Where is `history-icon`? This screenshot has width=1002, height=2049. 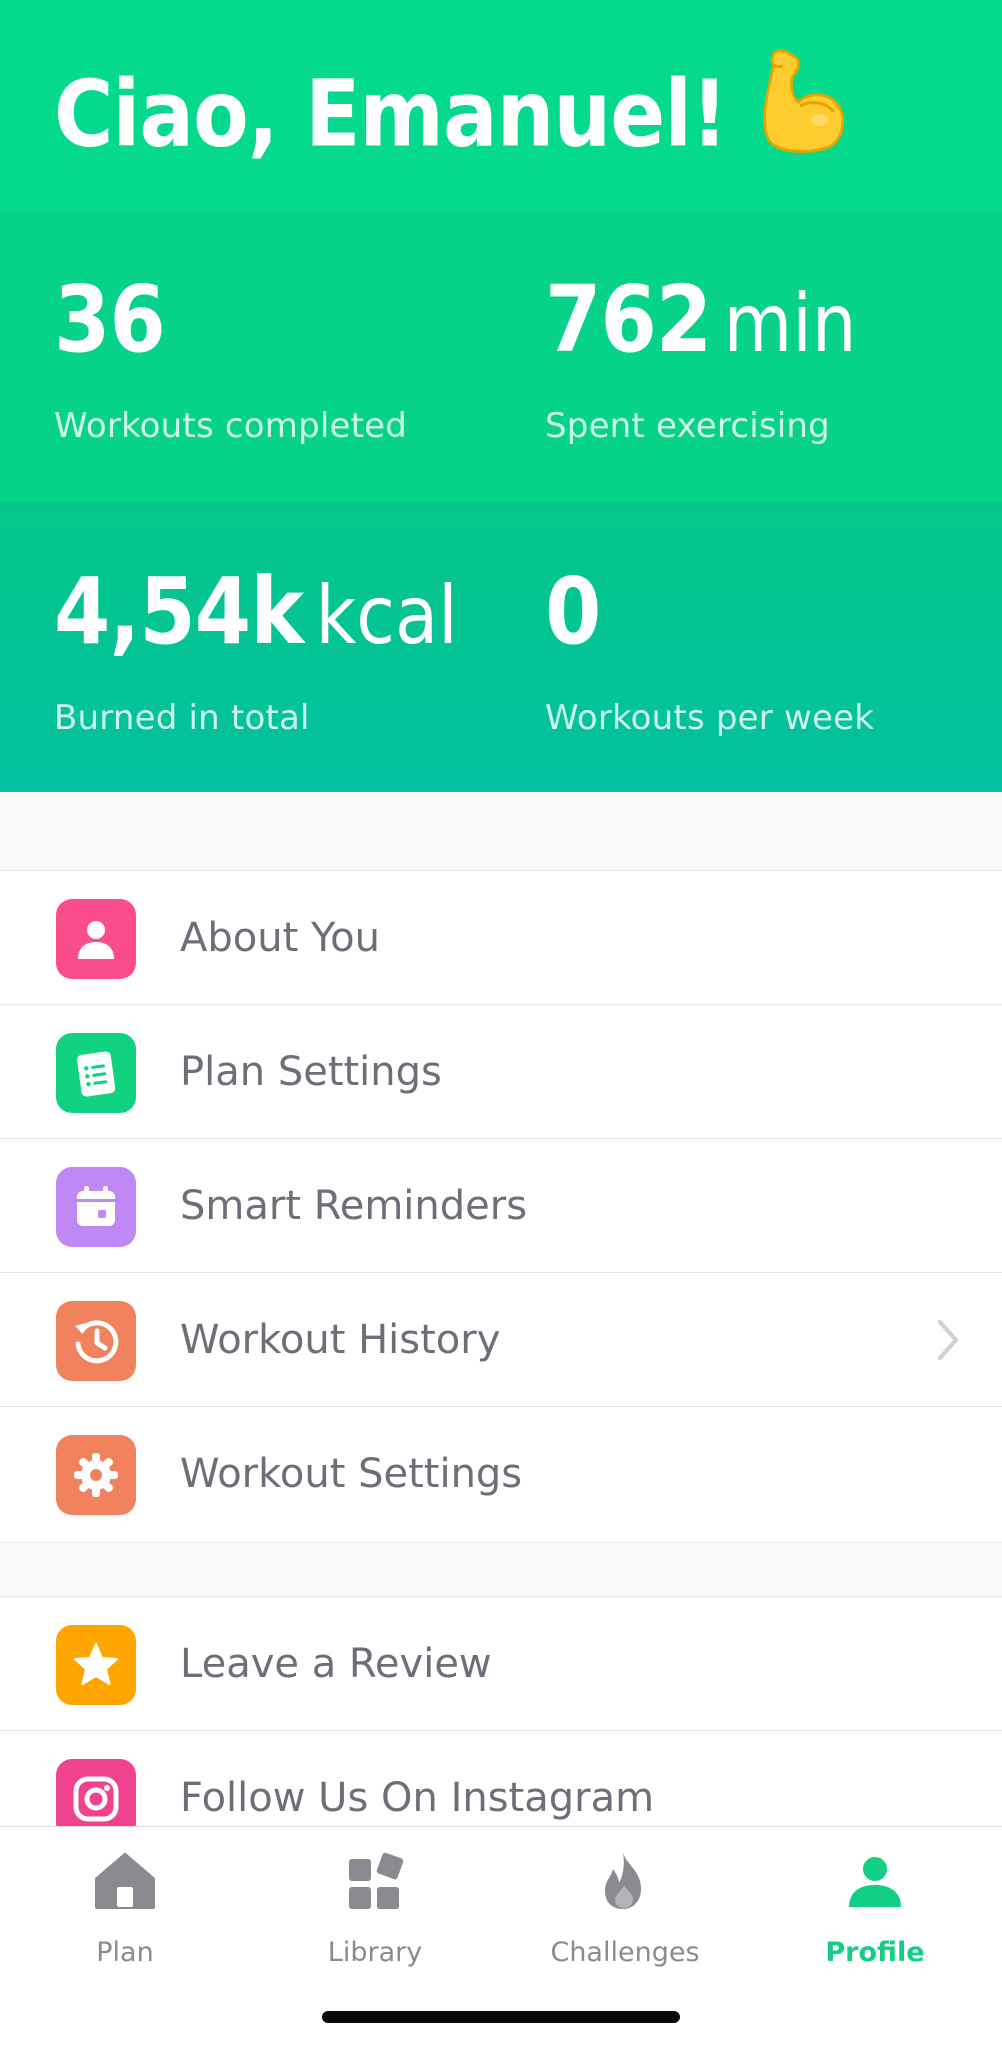
history-icon is located at coordinates (96, 1341).